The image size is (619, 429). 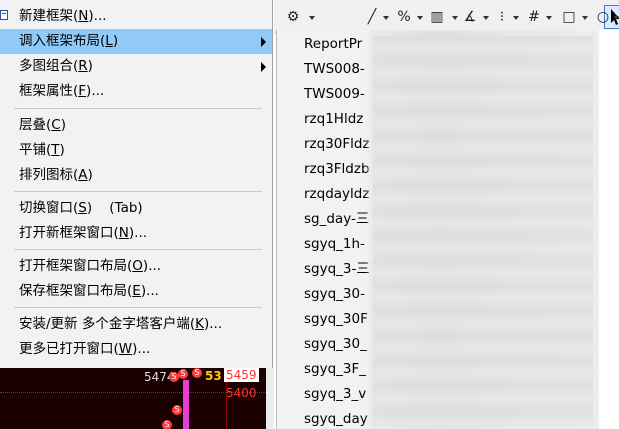 I want to click on menu-item-accelerator: C, so click(x=56, y=125).